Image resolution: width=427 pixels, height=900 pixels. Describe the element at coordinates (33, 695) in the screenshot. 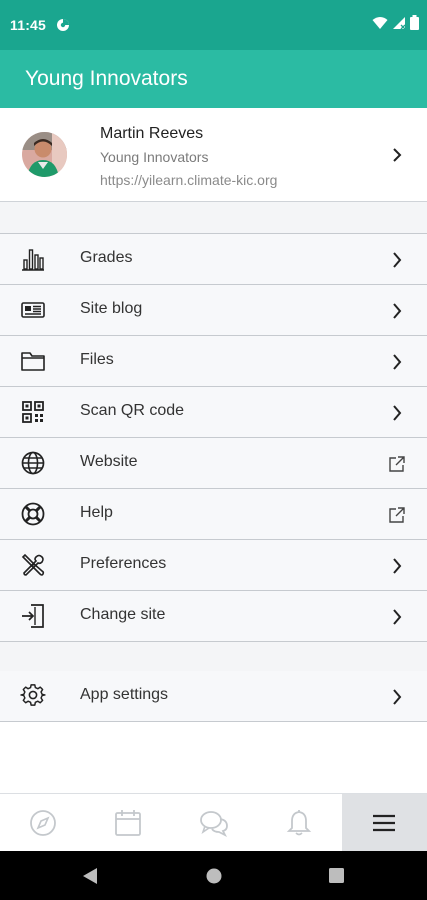

I see `gear-icon` at that location.